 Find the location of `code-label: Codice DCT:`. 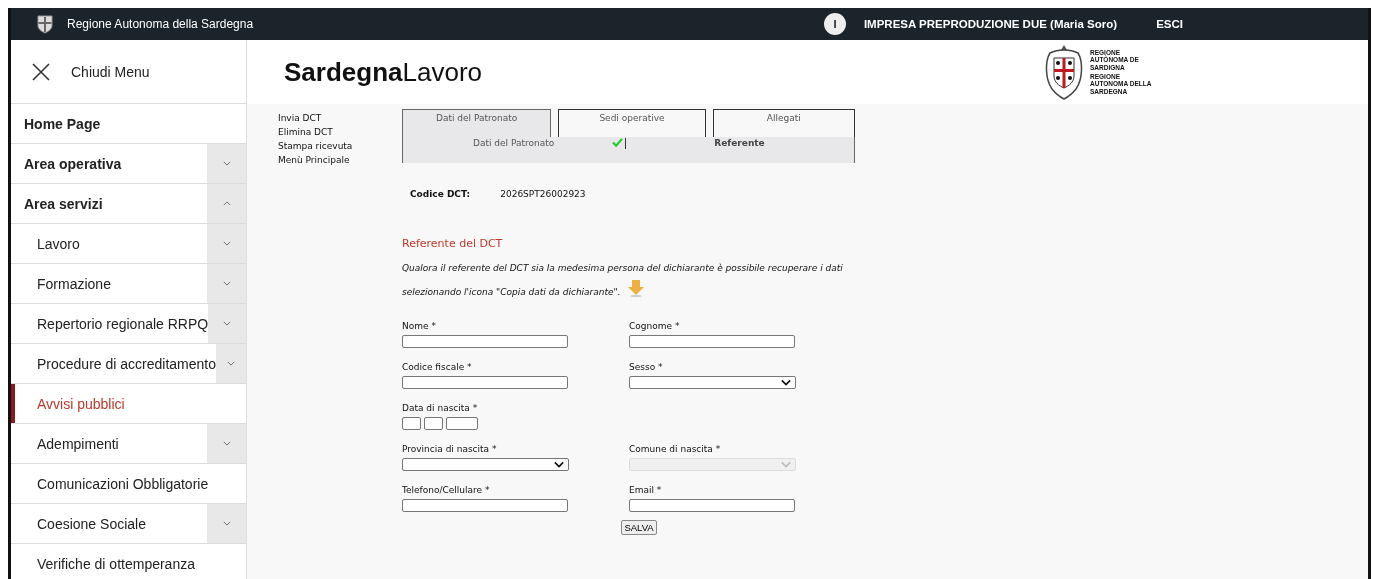

code-label: Codice DCT: is located at coordinates (440, 194).